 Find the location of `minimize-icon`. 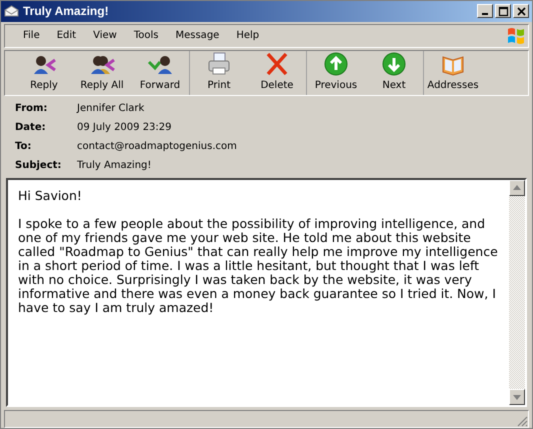

minimize-icon is located at coordinates (485, 14).